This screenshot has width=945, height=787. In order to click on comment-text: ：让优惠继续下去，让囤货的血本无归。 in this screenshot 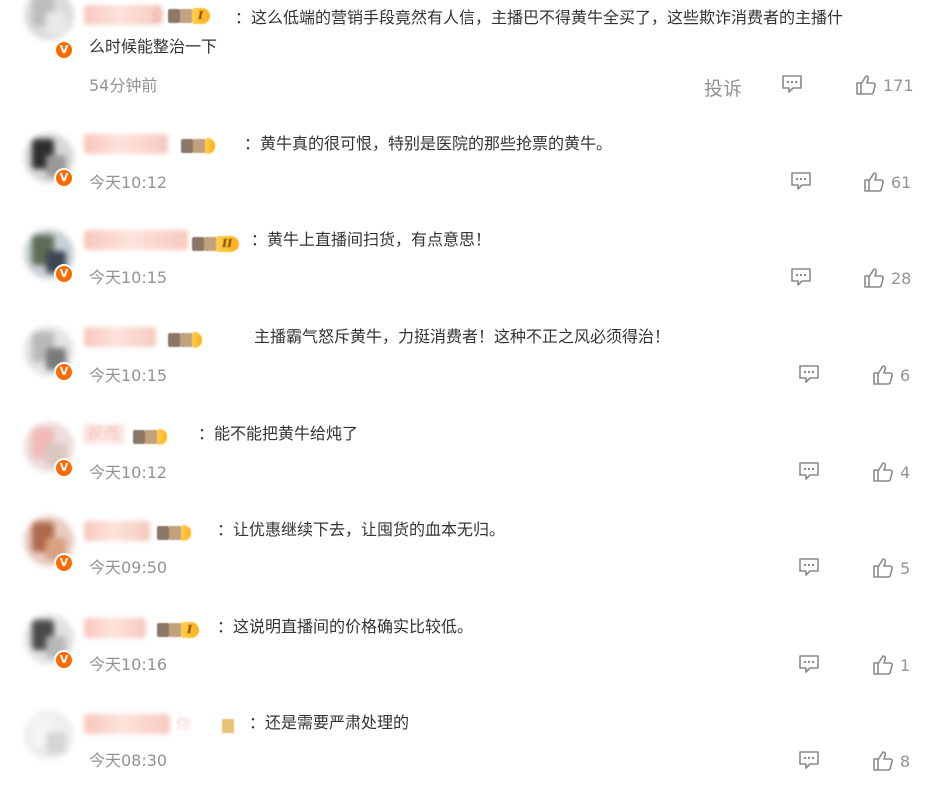, I will do `click(361, 529)`.